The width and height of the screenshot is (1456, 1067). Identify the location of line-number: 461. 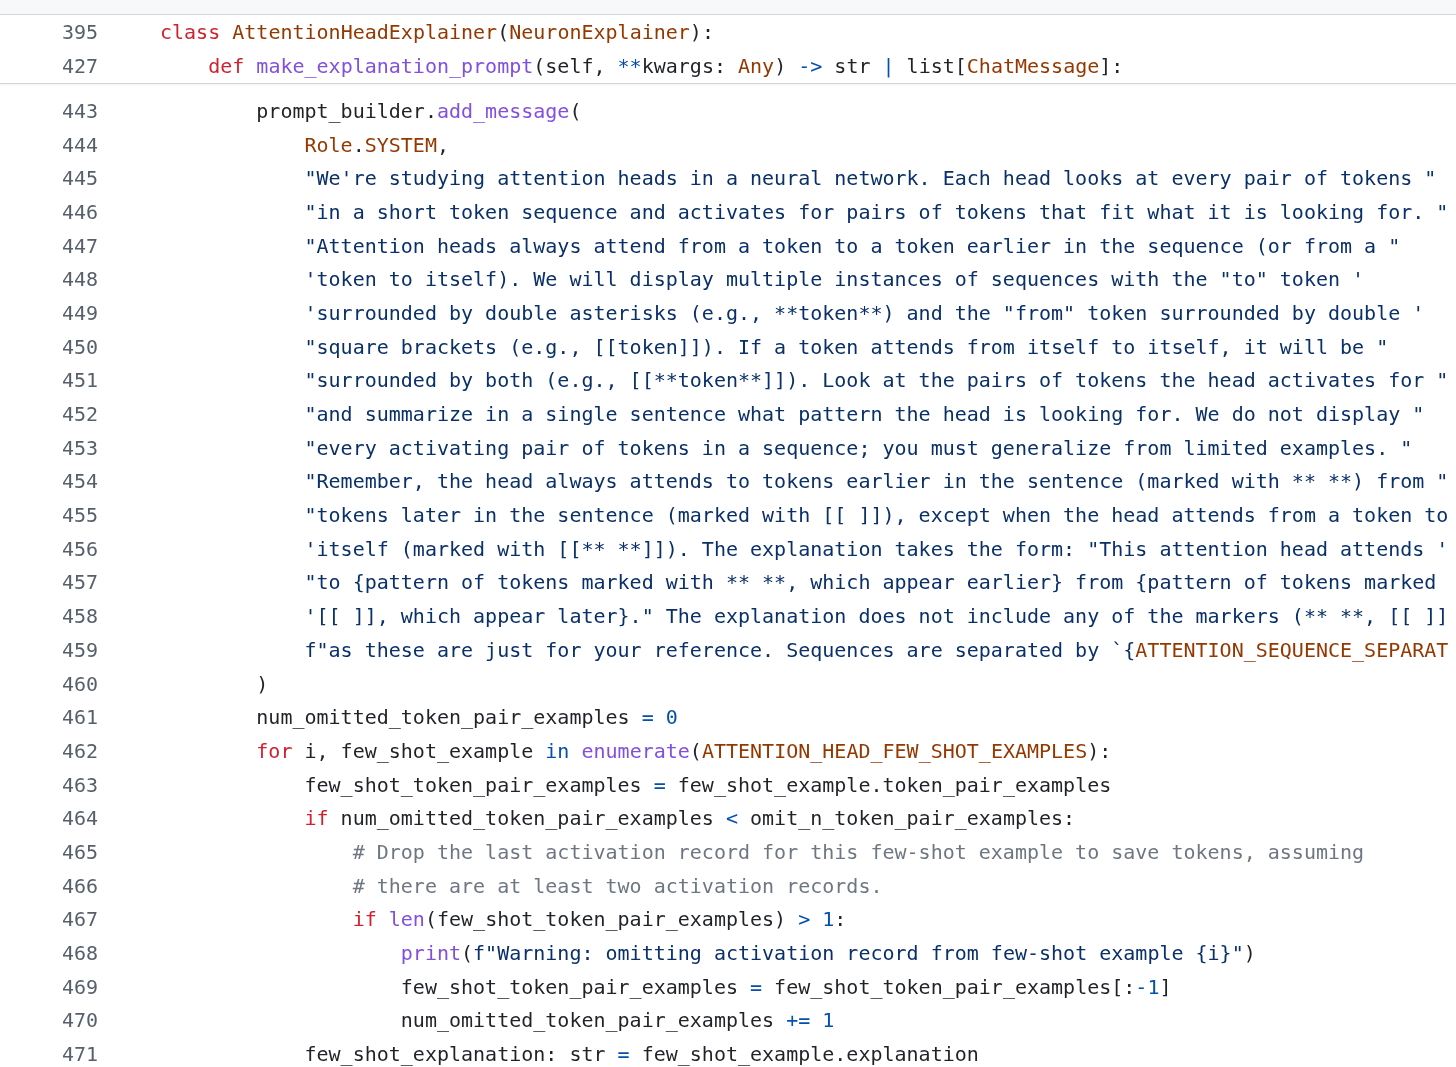
(79, 717).